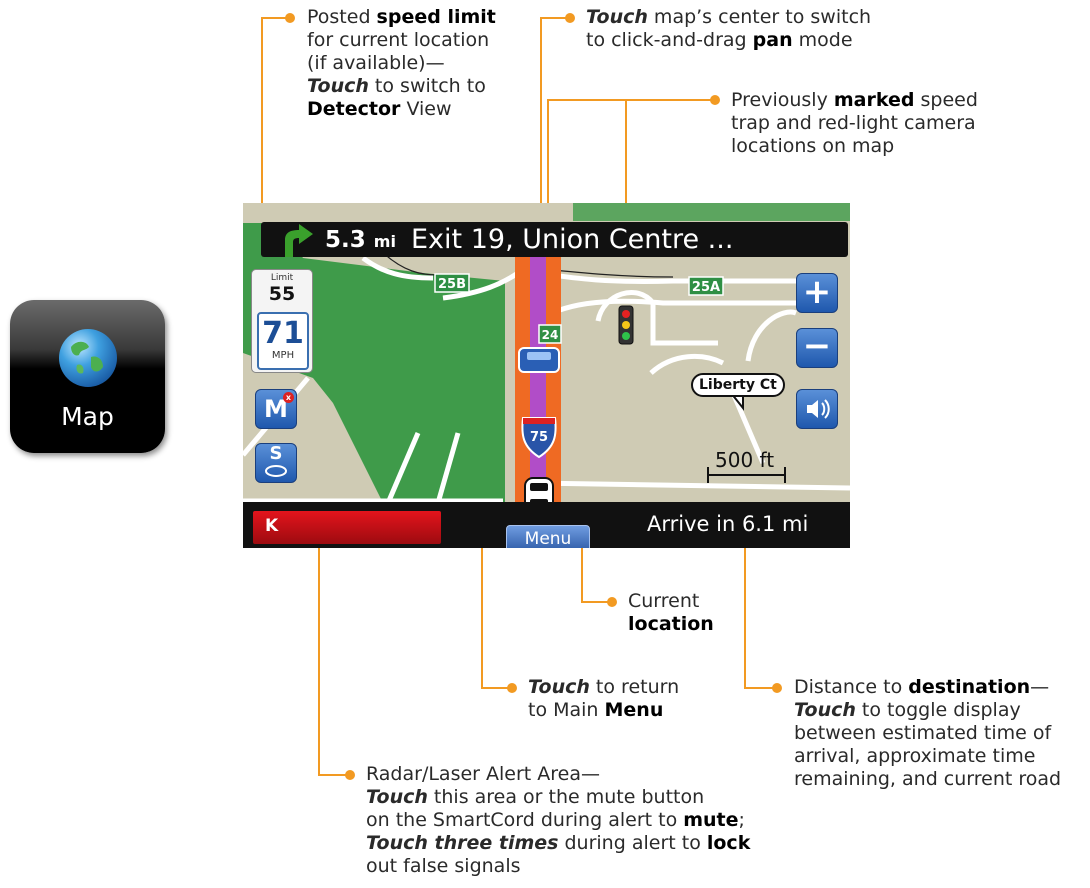  What do you see at coordinates (299, 240) in the screenshot?
I see `turn-right-arrow-icon` at bounding box center [299, 240].